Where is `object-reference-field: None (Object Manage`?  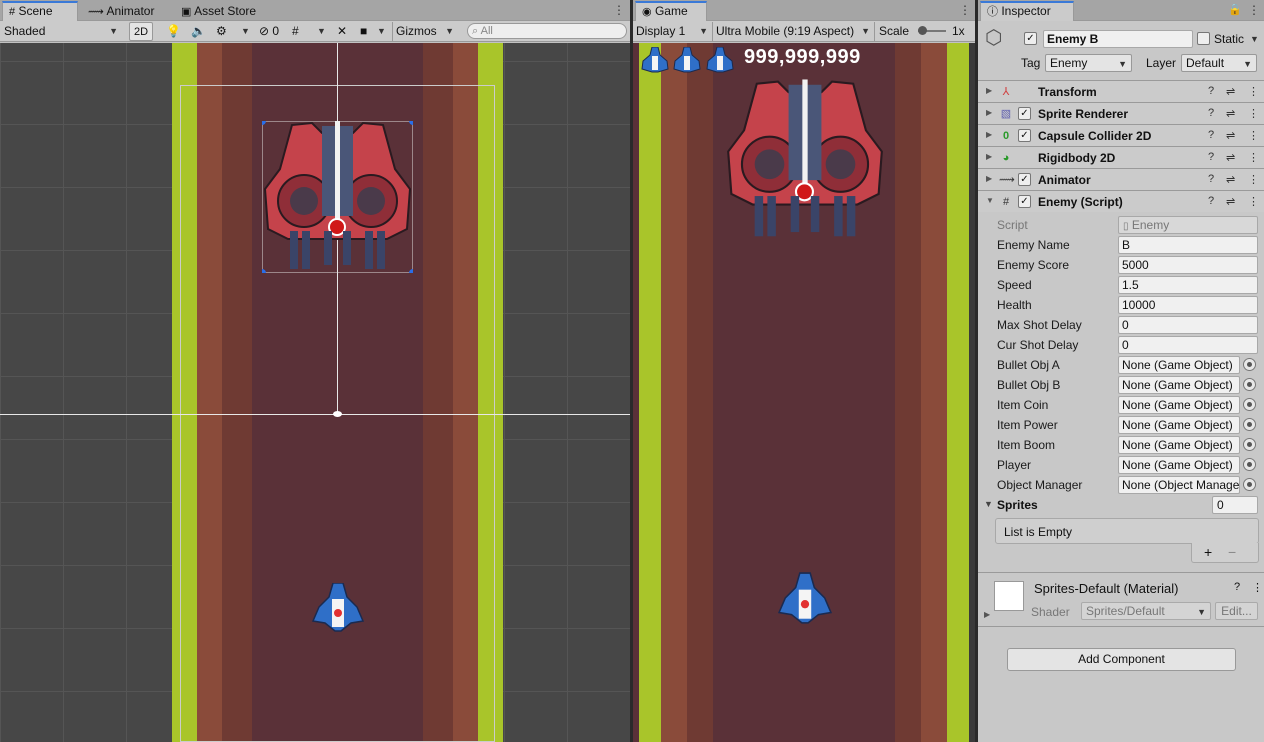 object-reference-field: None (Object Manage is located at coordinates (1179, 485).